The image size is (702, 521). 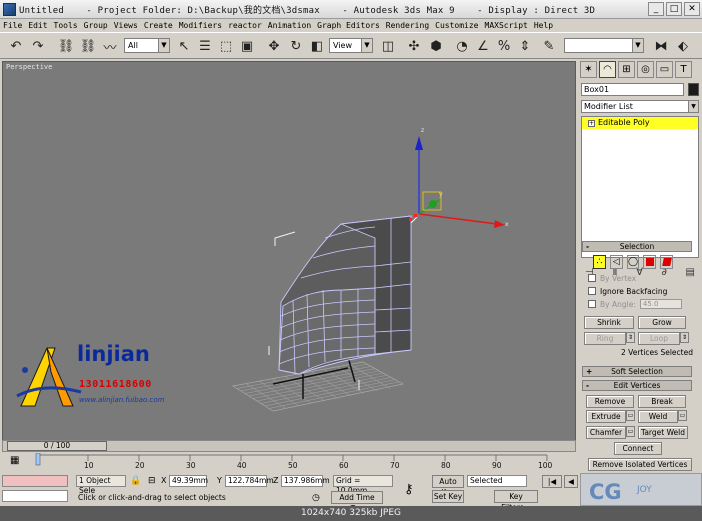 I want to click on menu-edit: Edit, so click(x=37, y=25).